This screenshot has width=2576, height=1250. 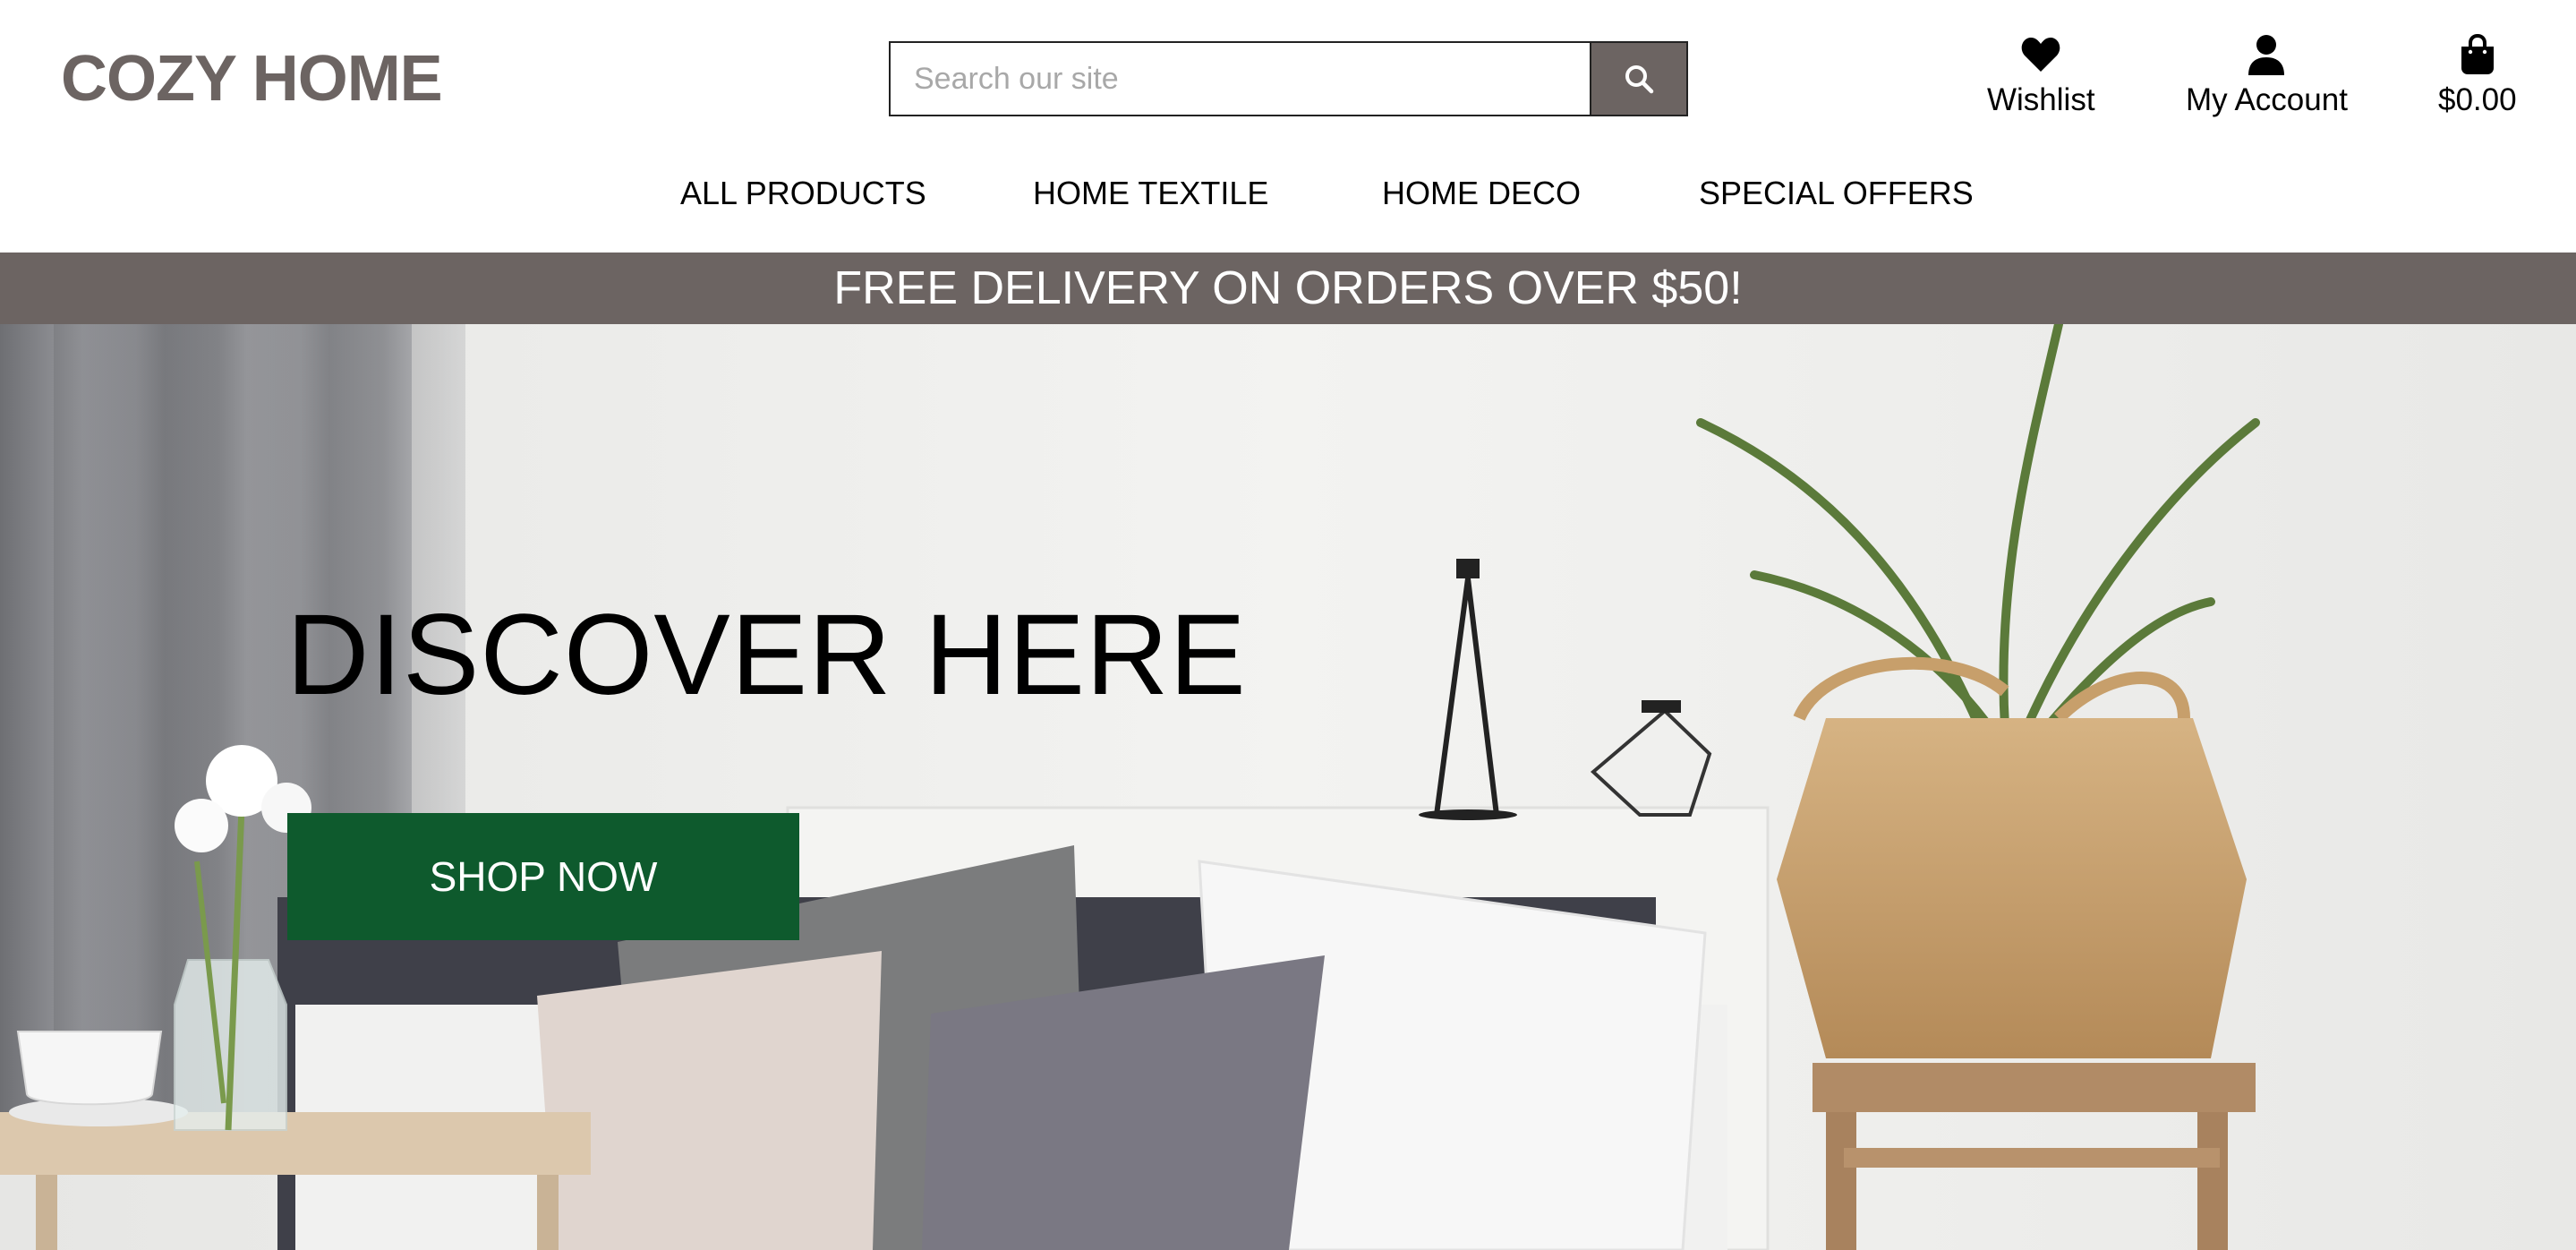 I want to click on search-button, so click(x=1638, y=79).